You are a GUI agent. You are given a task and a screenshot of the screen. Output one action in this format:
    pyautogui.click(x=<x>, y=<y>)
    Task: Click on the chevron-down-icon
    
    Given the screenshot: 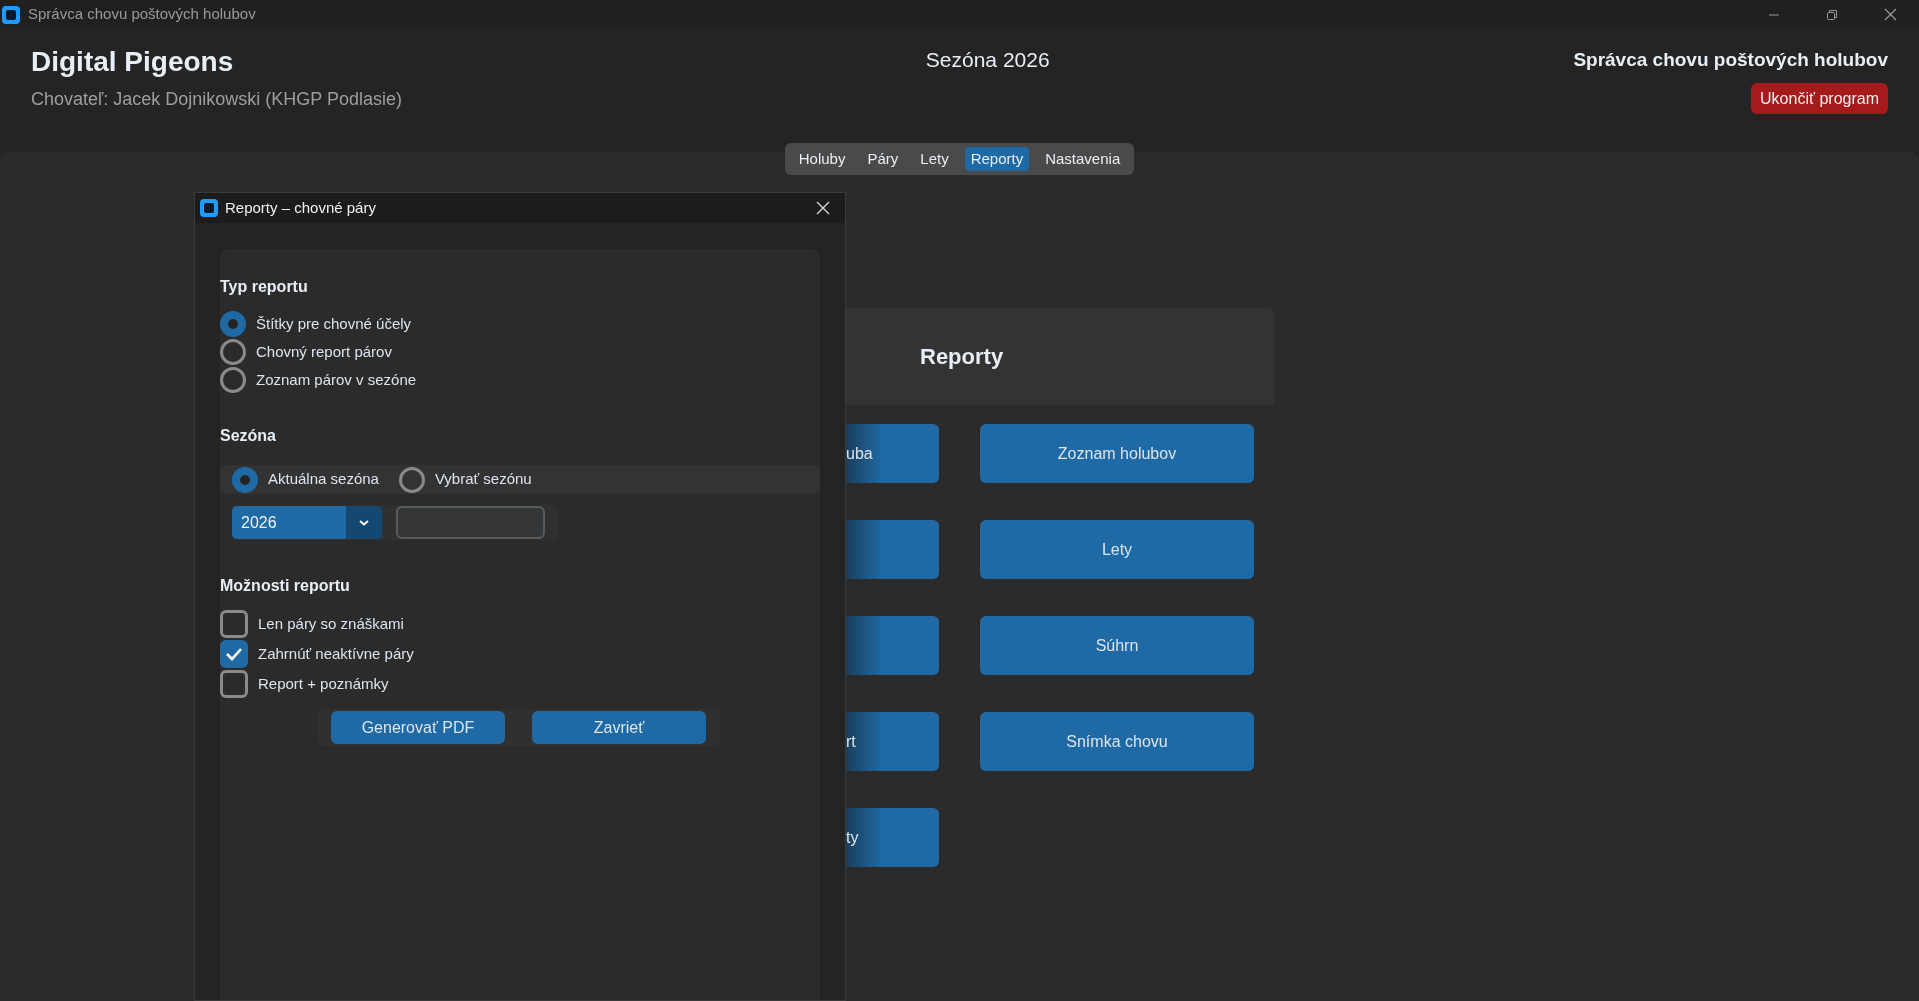 What is the action you would take?
    pyautogui.click(x=364, y=522)
    